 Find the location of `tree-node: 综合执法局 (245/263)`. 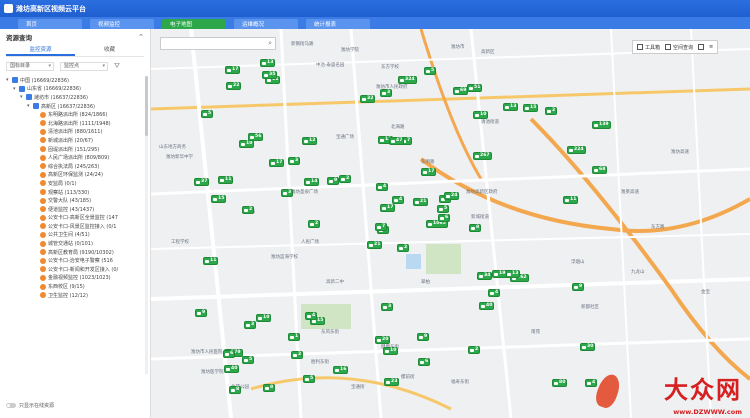

tree-node: 综合执法局 (245/263) is located at coordinates (78, 166).